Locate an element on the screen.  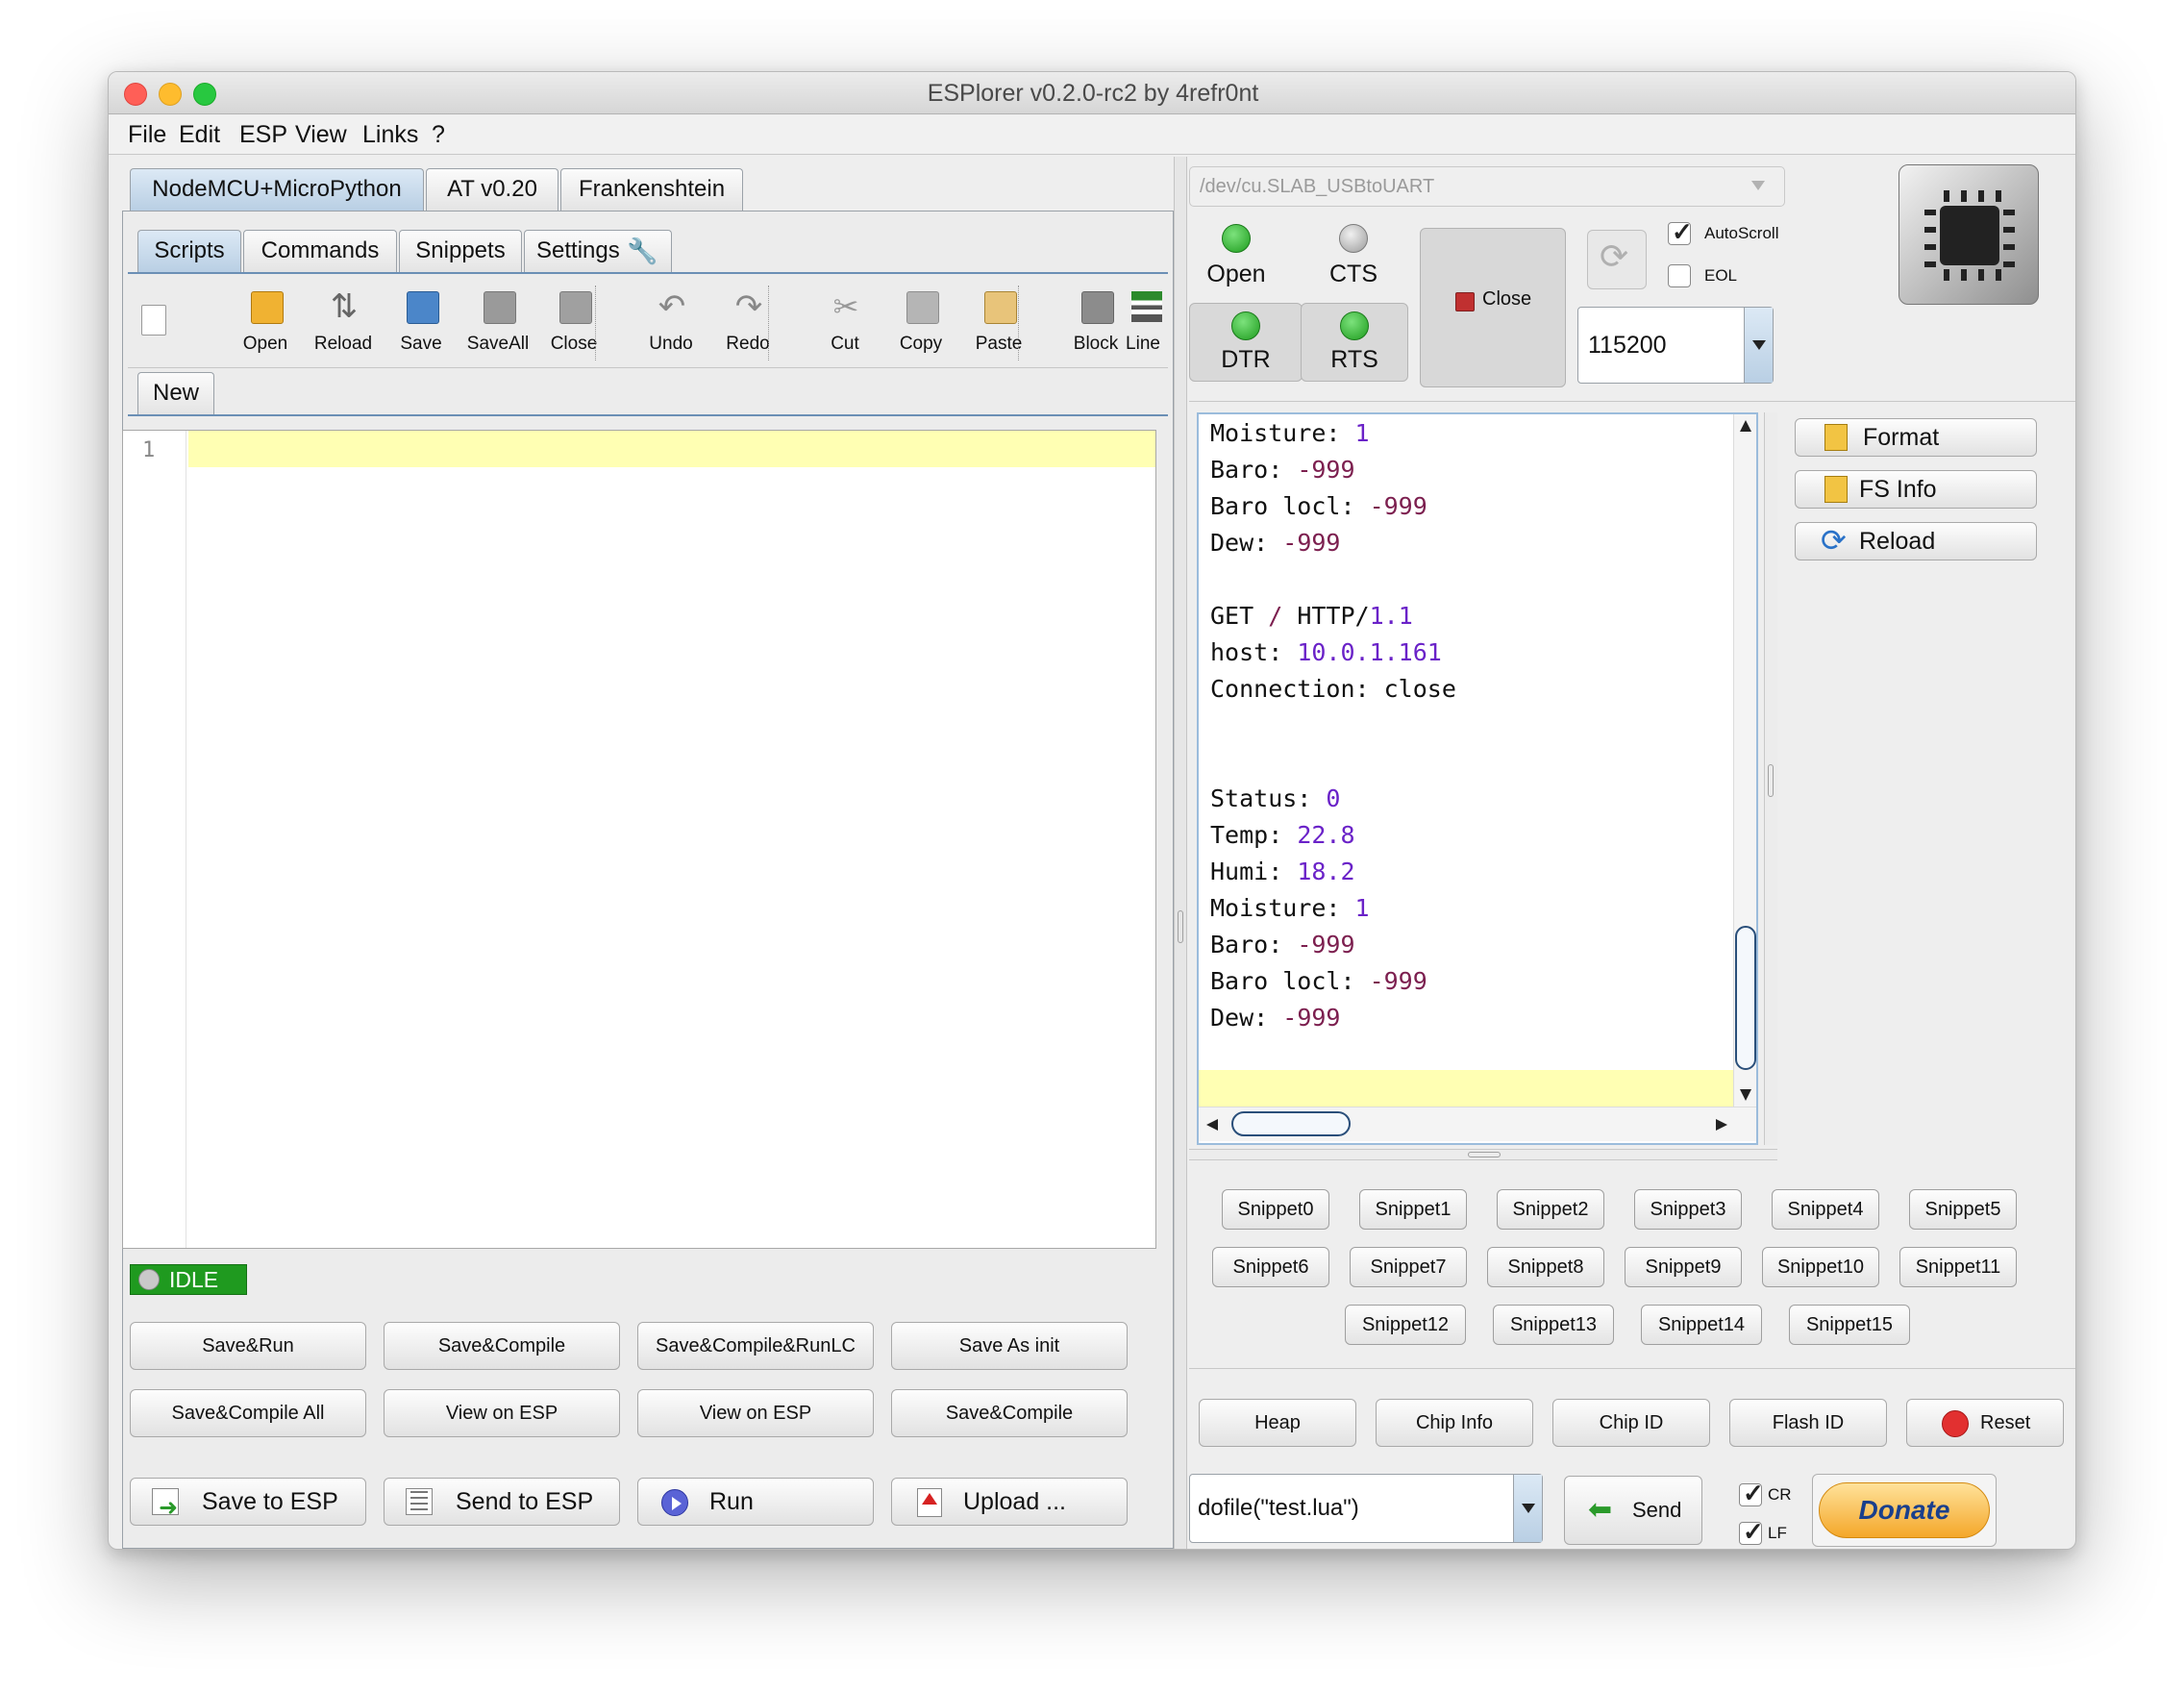
snippet-button-9: Snippet9 is located at coordinates (1684, 1267).